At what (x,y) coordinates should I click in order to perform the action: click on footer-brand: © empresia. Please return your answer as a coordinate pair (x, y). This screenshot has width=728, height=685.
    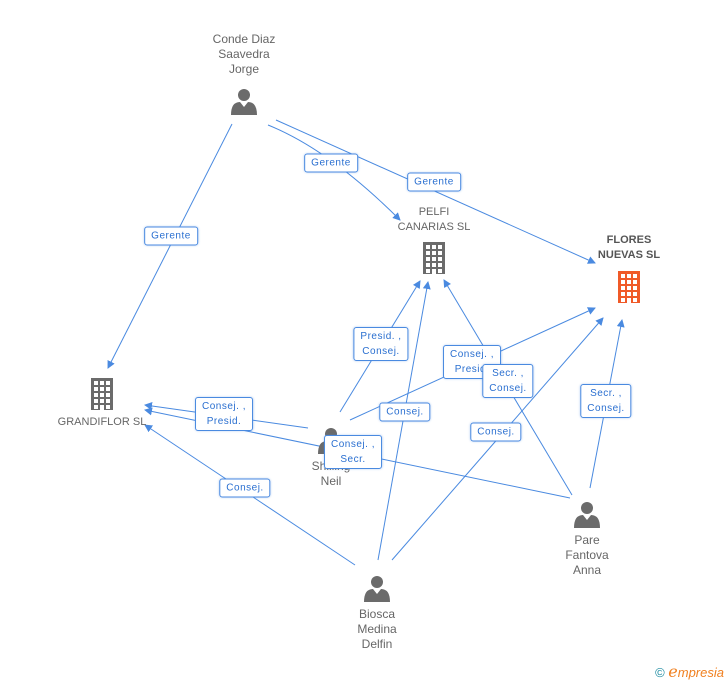
    Looking at the image, I should click on (689, 671).